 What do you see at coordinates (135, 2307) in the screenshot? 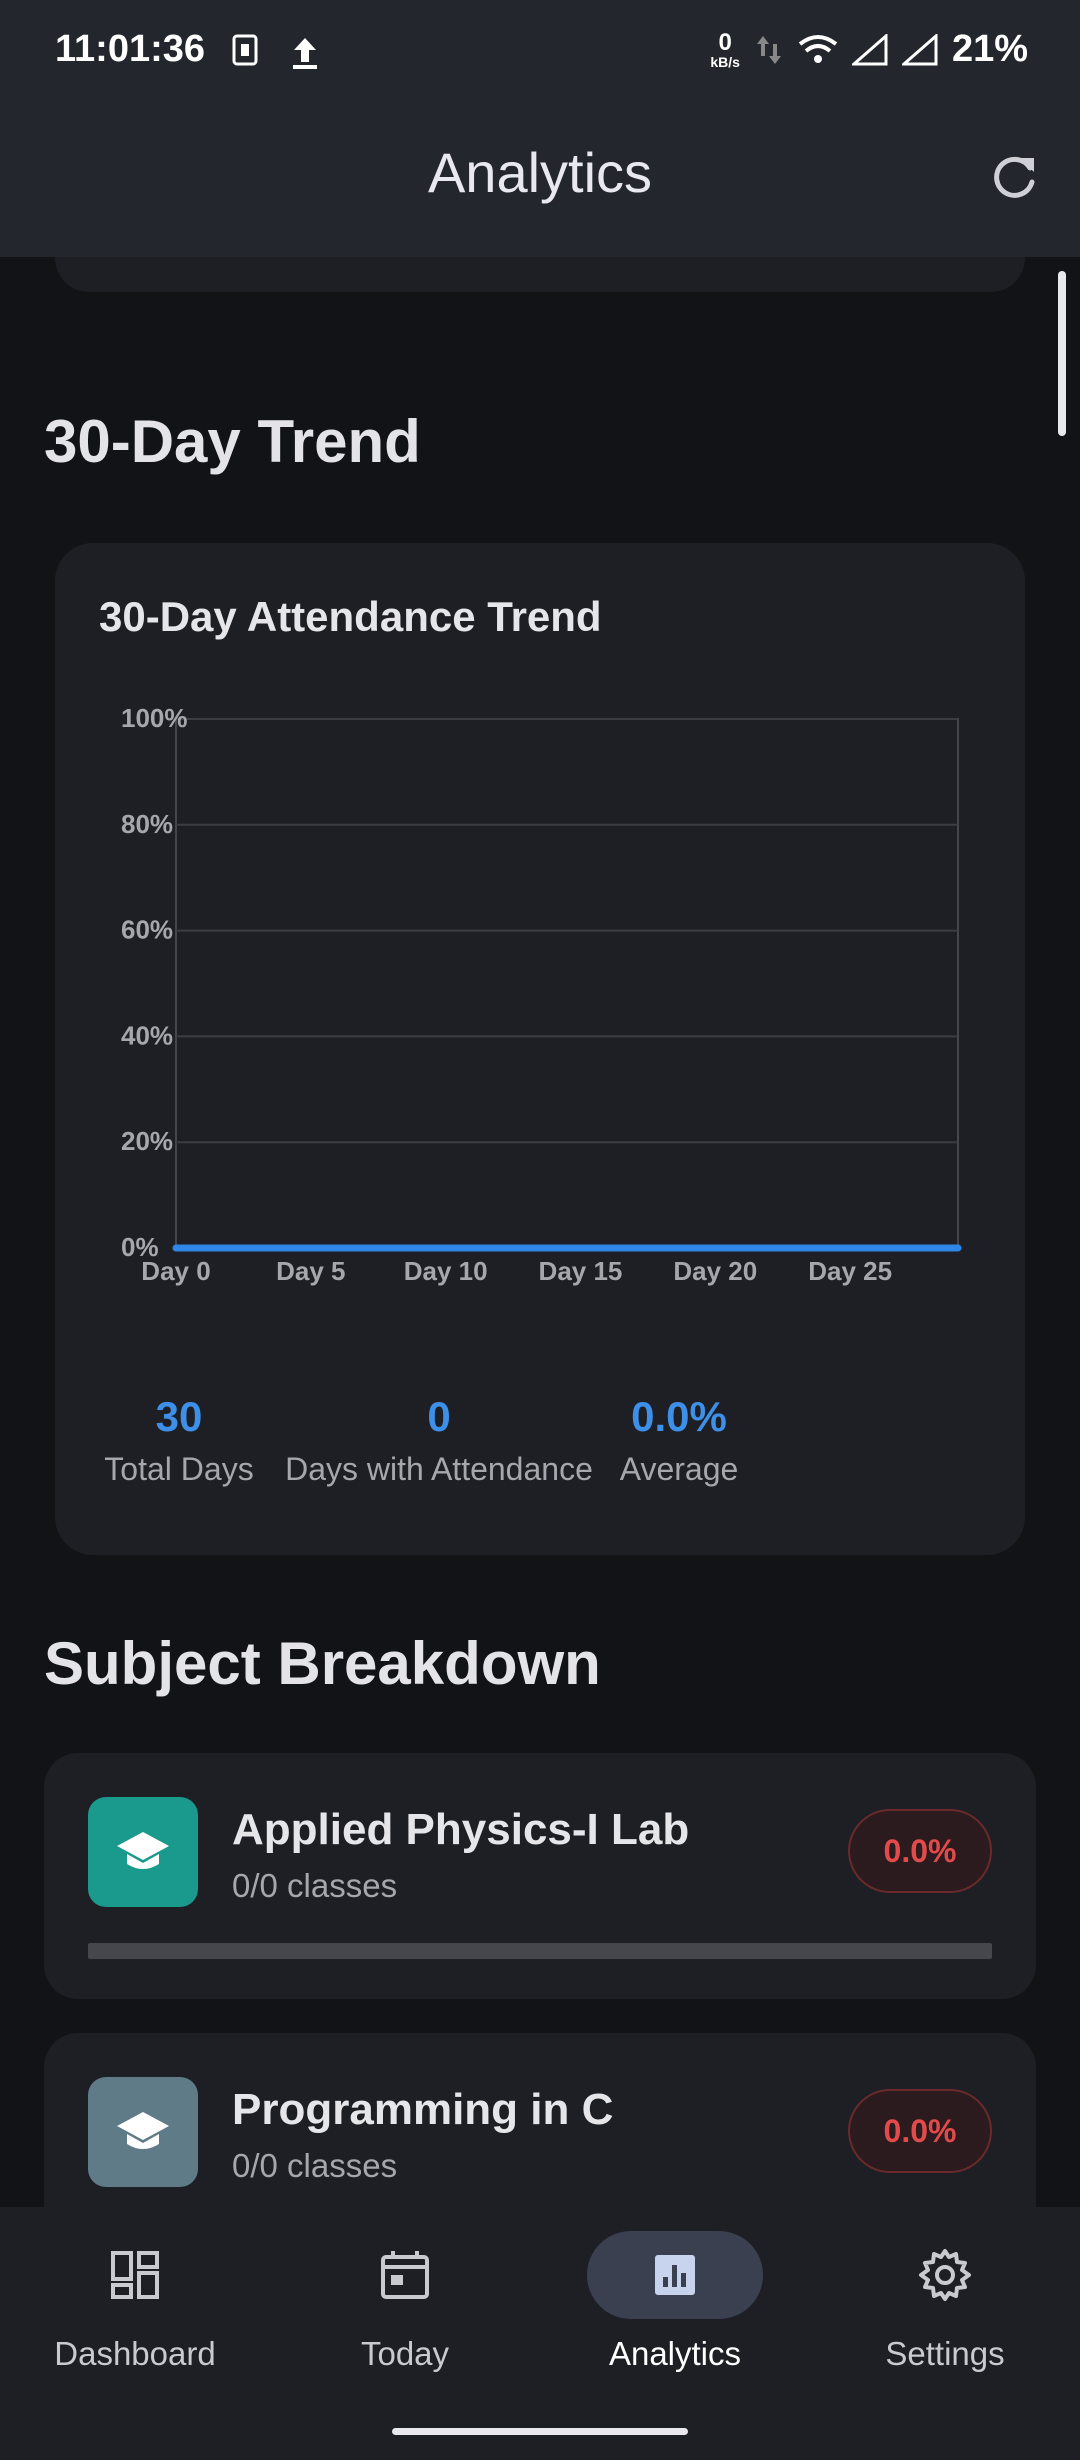
I see `nav-dashboard: Dashboard` at bounding box center [135, 2307].